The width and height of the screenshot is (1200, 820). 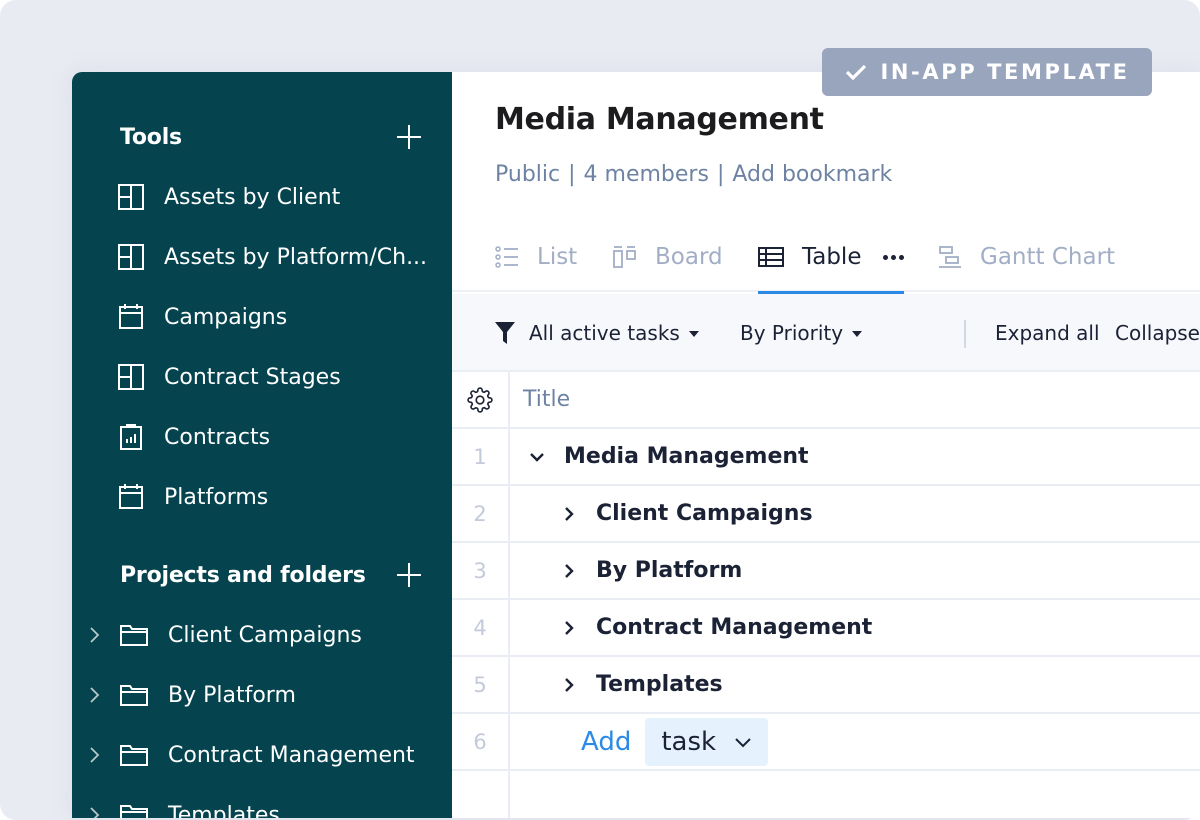 I want to click on task-title: Media Management, so click(x=686, y=456).